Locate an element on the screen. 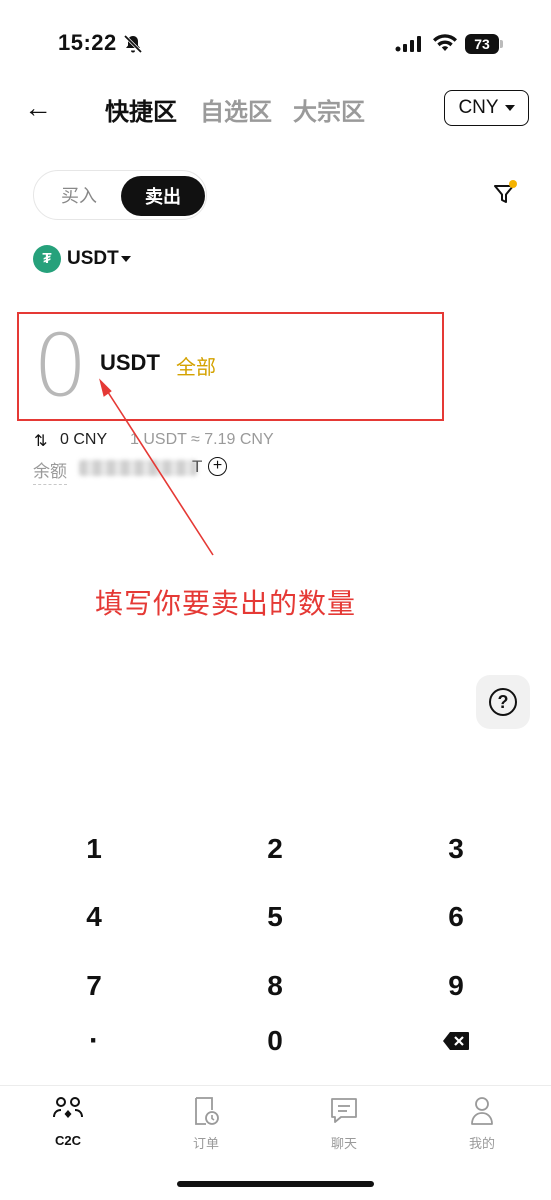 This screenshot has height=1200, width=551. key-2: 2 is located at coordinates (275, 849).